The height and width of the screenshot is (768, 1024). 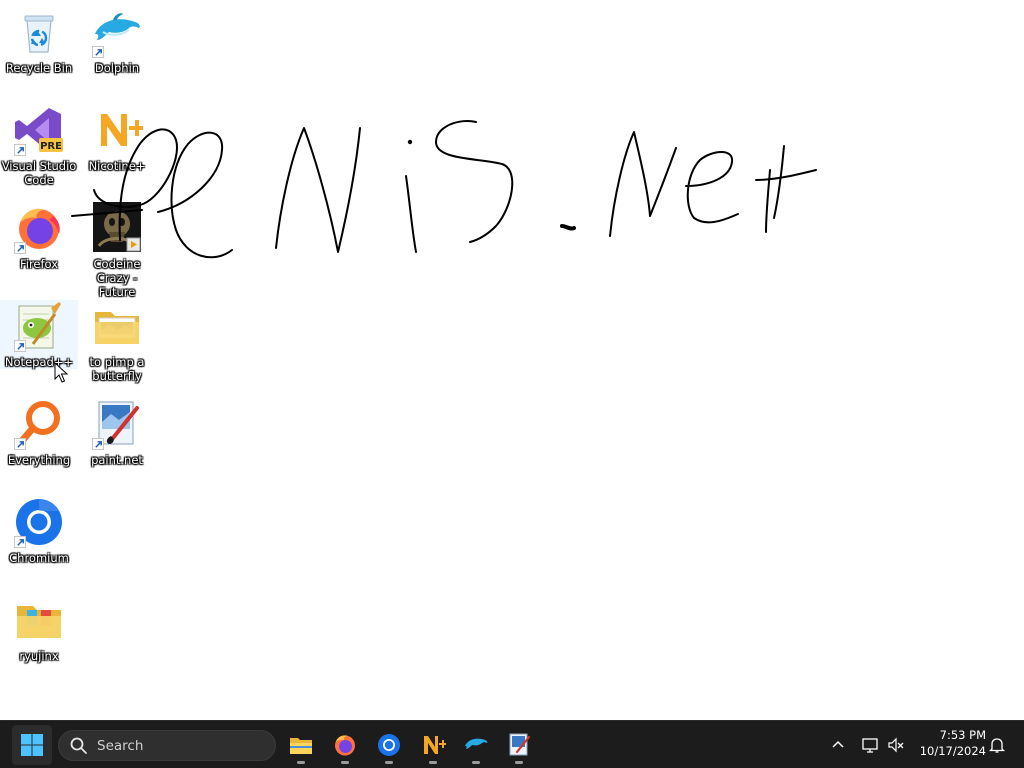 I want to click on network-tray-icon, so click(x=870, y=744).